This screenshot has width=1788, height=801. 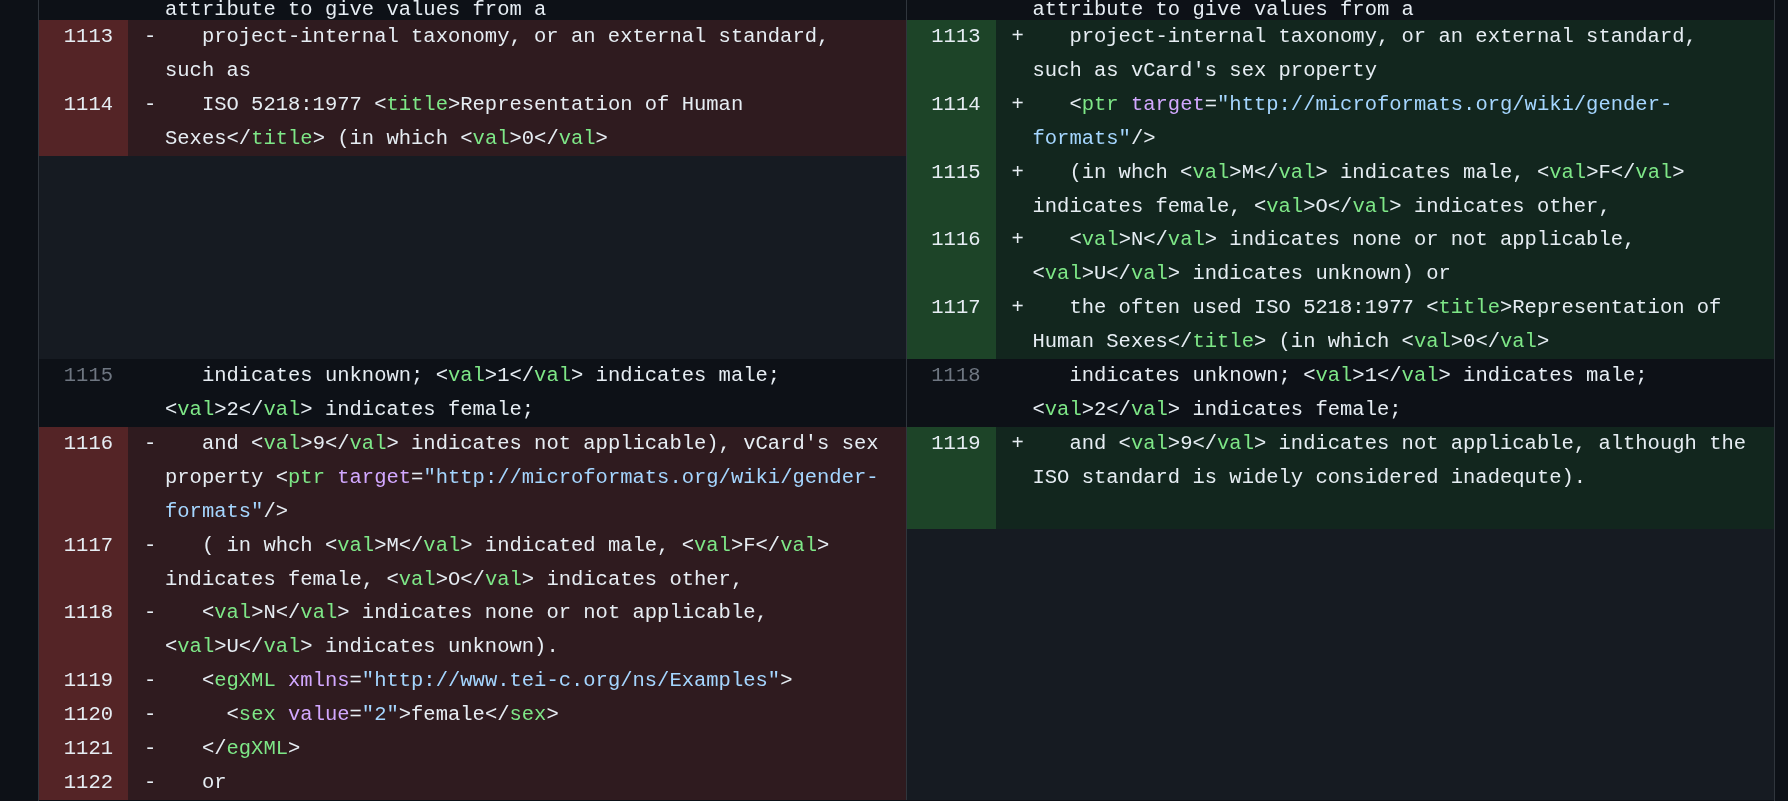 I want to click on line-number: 1120, so click(x=88, y=715).